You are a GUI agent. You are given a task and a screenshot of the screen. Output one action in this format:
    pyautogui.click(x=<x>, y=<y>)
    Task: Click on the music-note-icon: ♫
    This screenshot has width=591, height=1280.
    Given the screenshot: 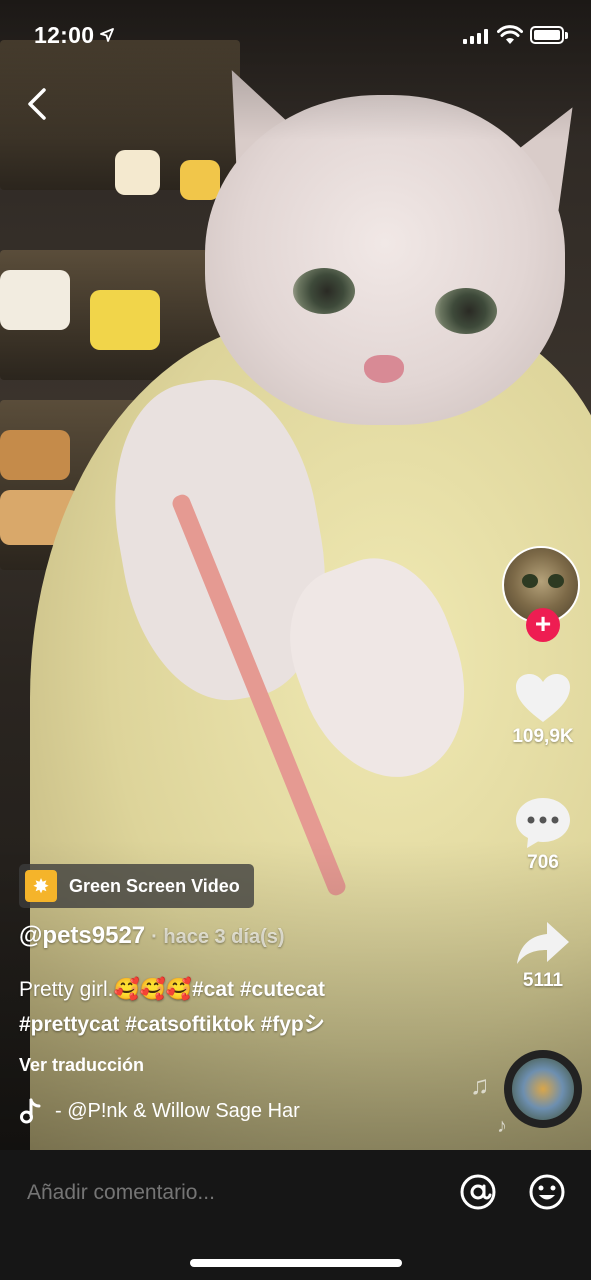 What is the action you would take?
    pyautogui.click(x=480, y=1085)
    